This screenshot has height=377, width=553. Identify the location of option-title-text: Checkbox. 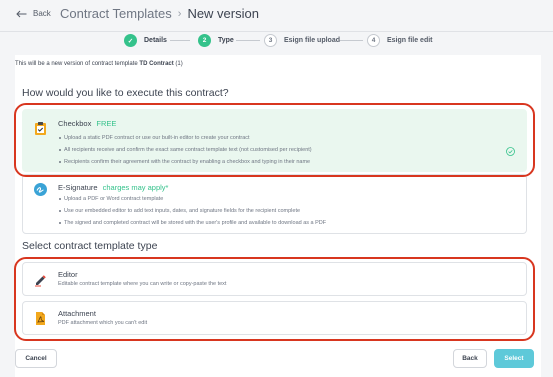
(75, 123).